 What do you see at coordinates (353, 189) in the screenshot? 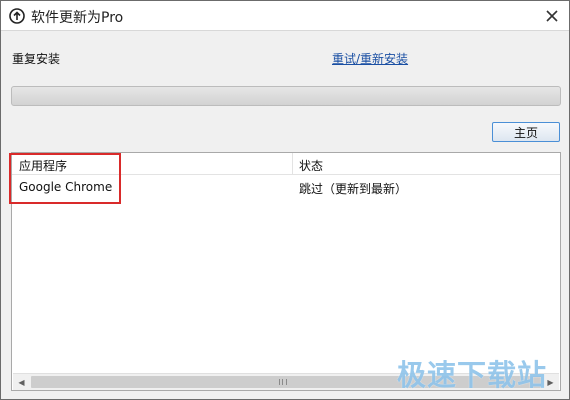
I see `row-status: 跳过（更新到最新）` at bounding box center [353, 189].